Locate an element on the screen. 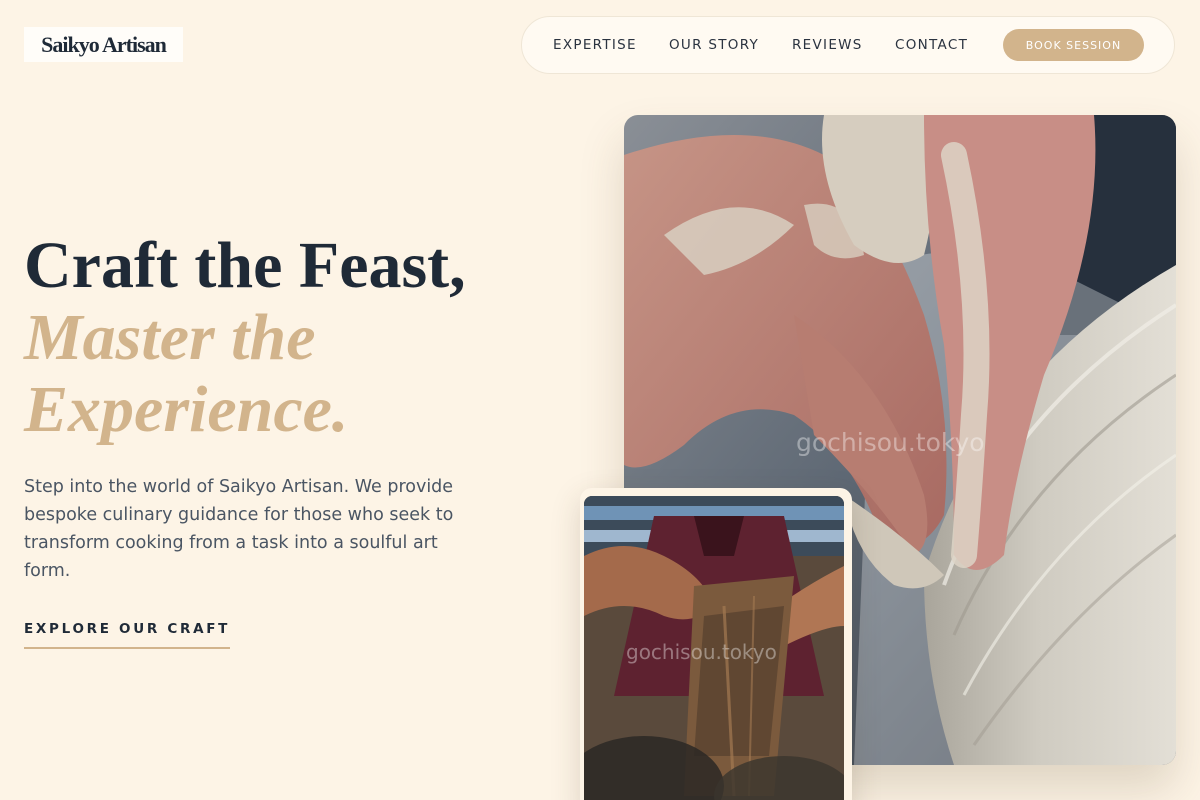 The height and width of the screenshot is (800, 1200). woodcarving-hands-image: gochisou.tokyo is located at coordinates (714, 648).